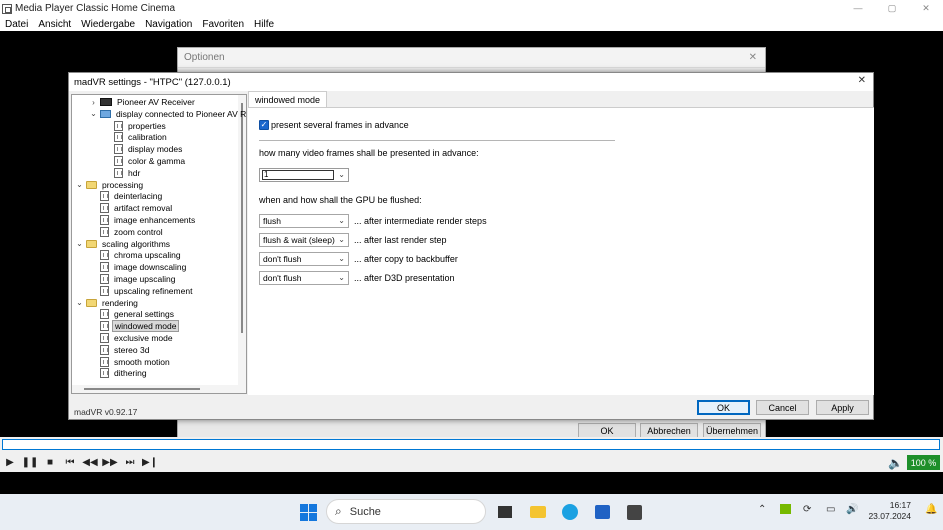  I want to click on menu-datei: Datei, so click(16, 24).